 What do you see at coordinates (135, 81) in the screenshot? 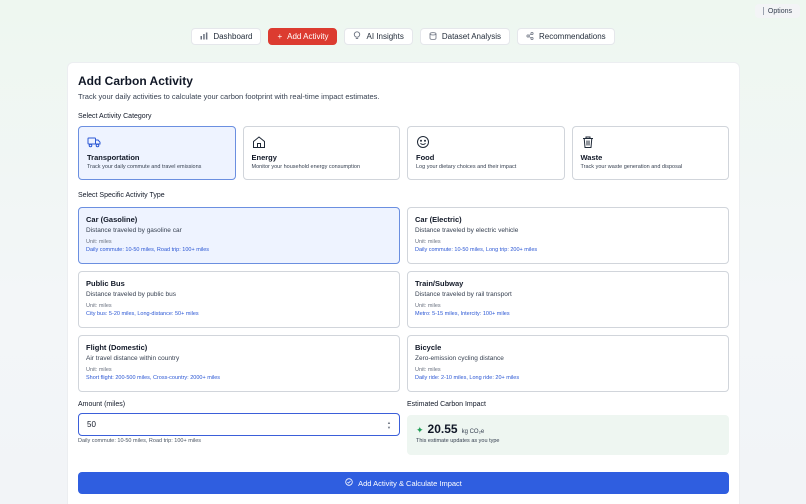
I see `page-title: Add Carbon Activity` at bounding box center [135, 81].